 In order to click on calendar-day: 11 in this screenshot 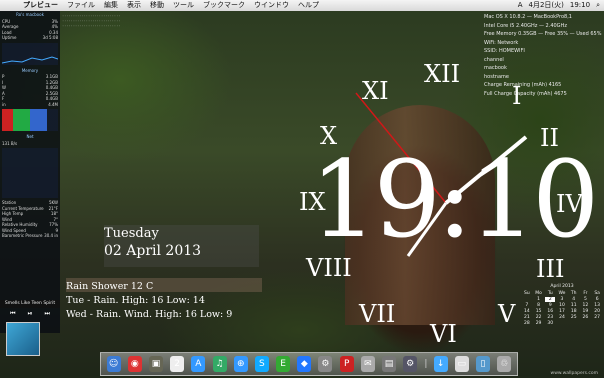, I will do `click(573, 305)`.